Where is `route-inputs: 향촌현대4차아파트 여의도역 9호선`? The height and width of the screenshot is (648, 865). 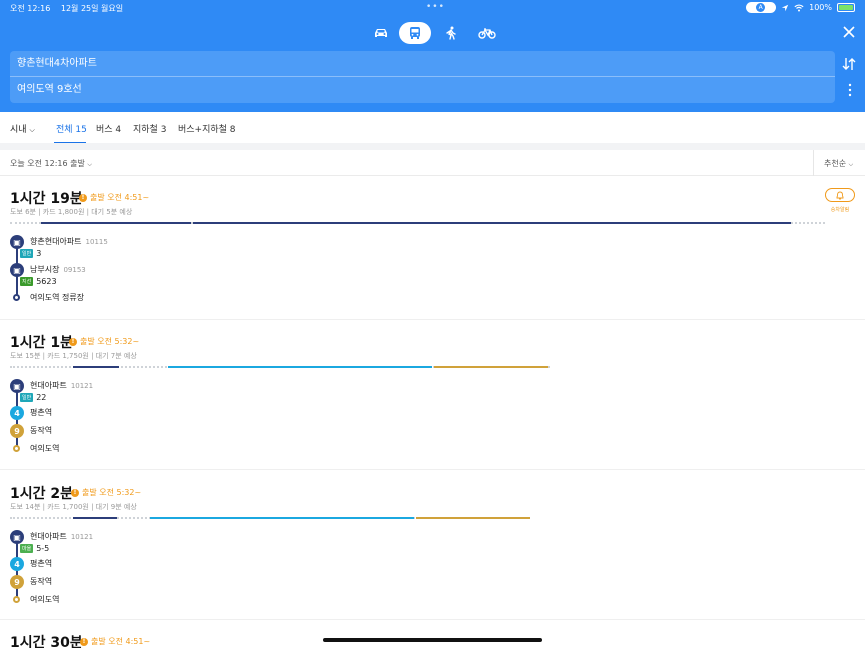
route-inputs: 향촌현대4차아파트 여의도역 9호선 is located at coordinates (422, 77).